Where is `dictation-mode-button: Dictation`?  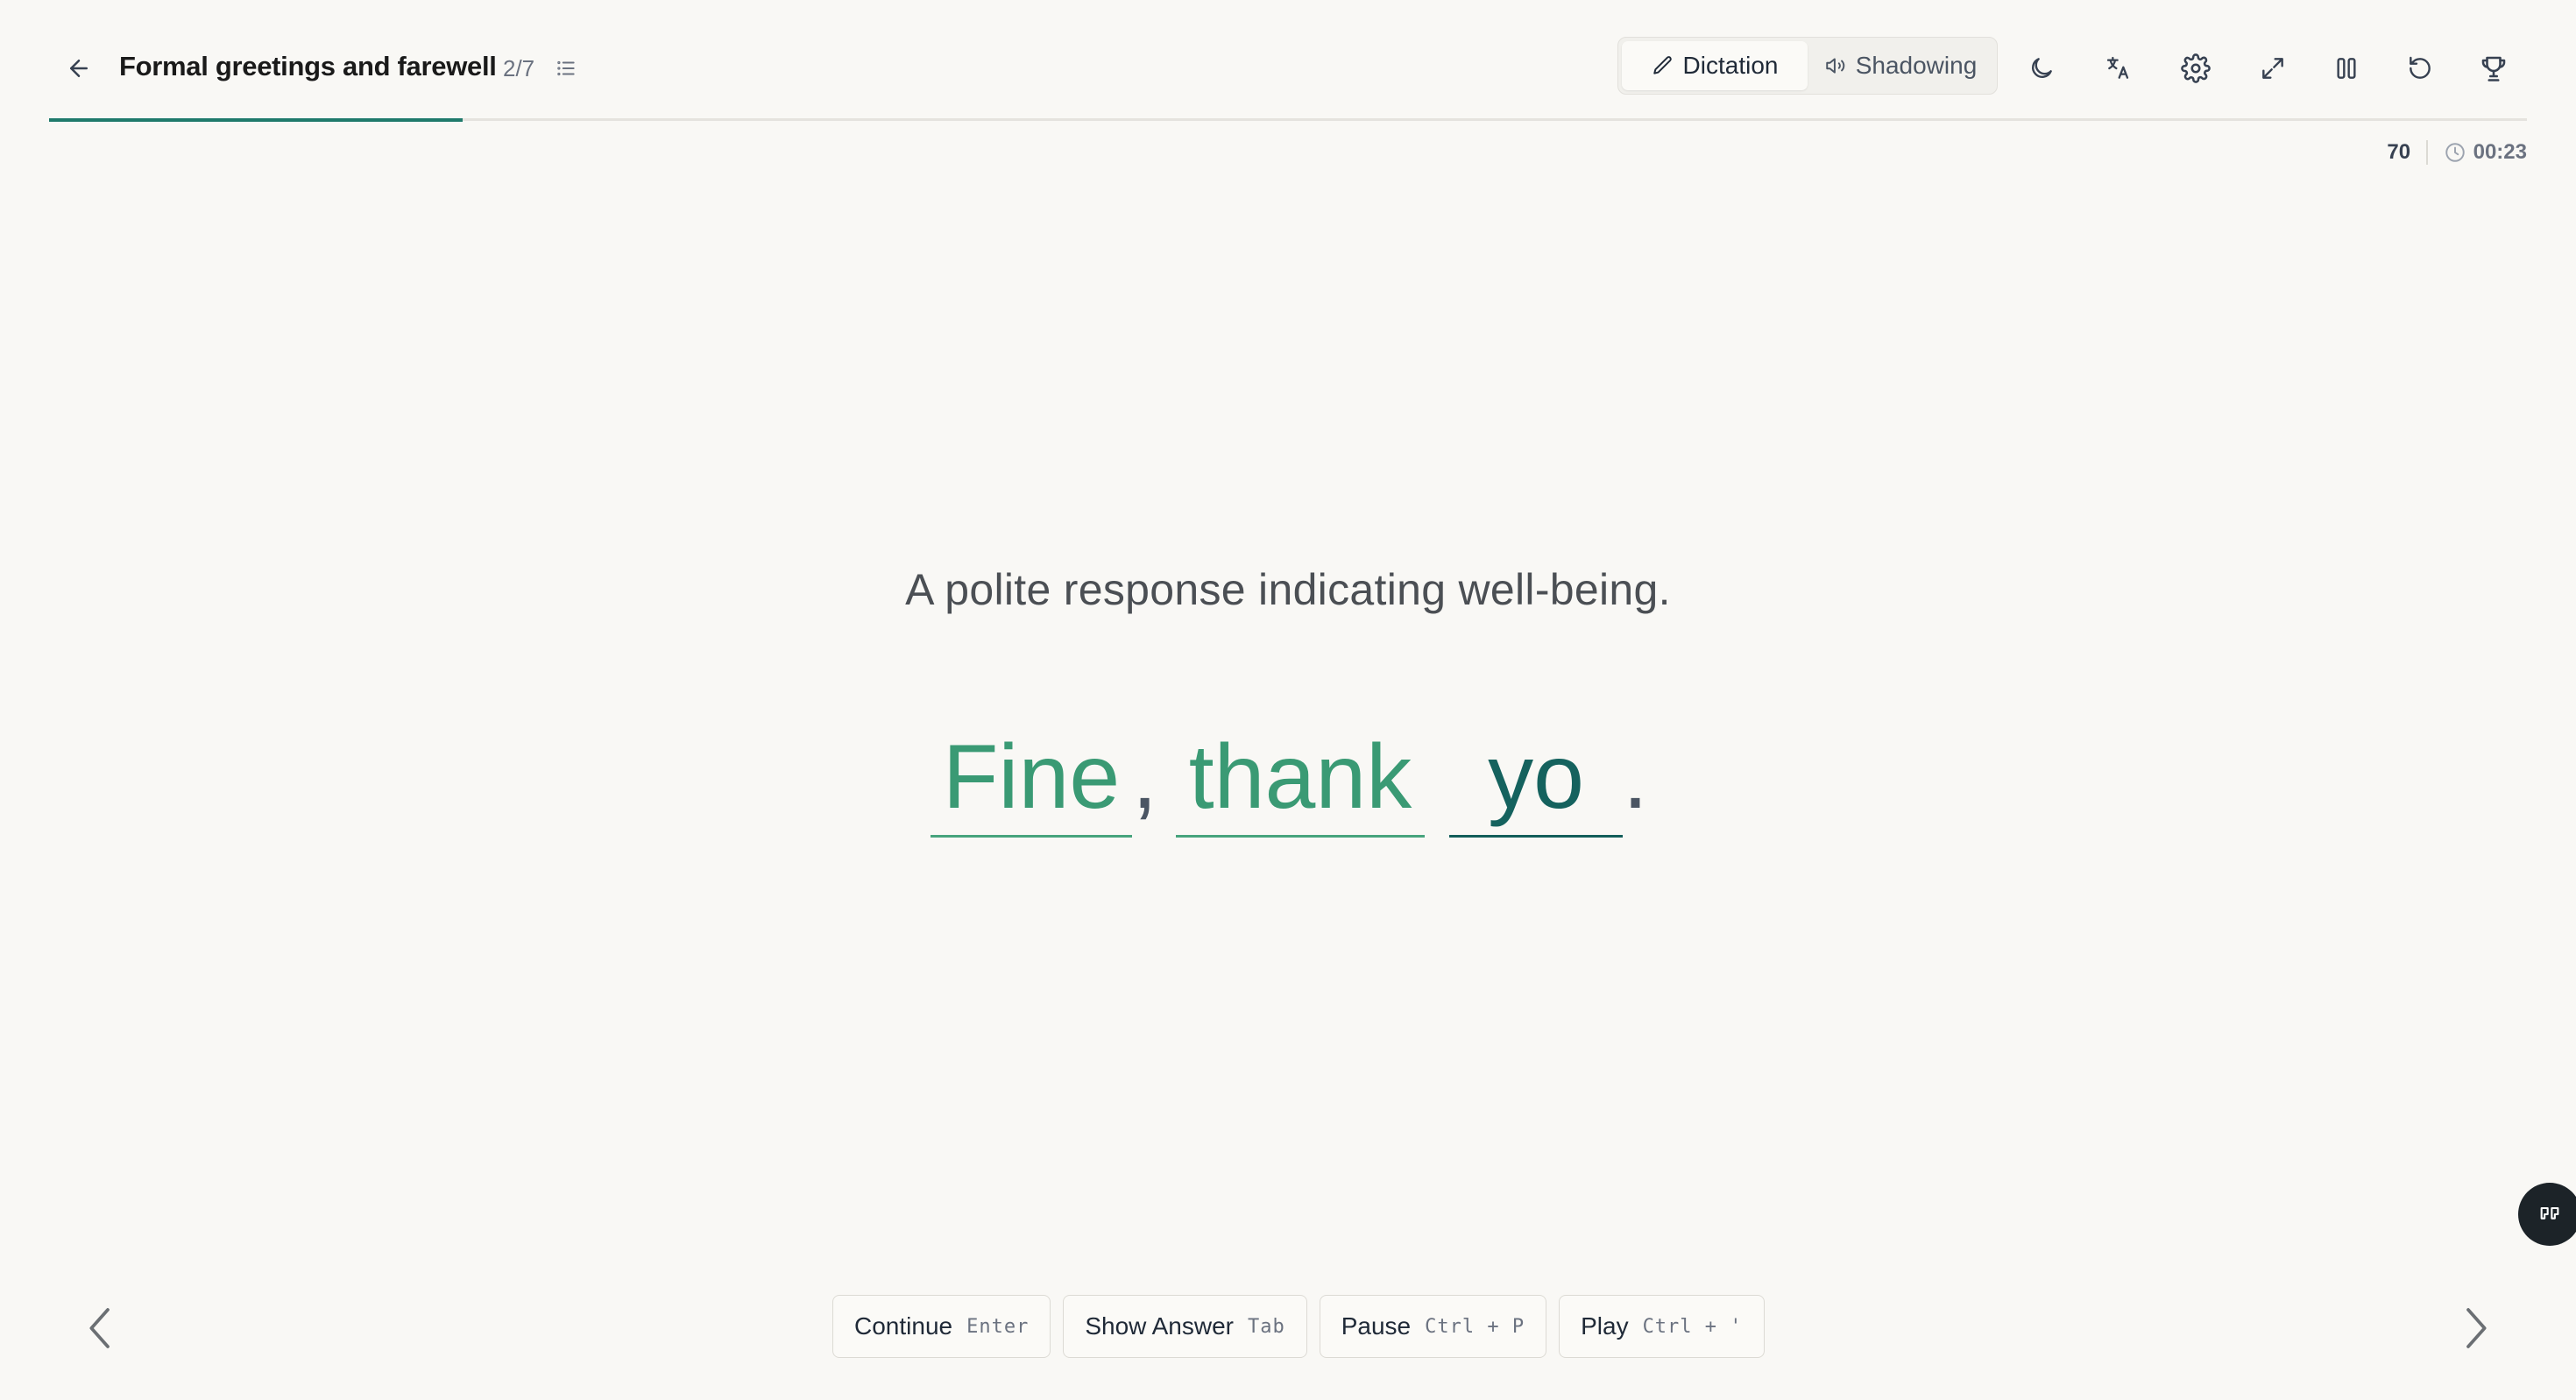 dictation-mode-button: Dictation is located at coordinates (1715, 65).